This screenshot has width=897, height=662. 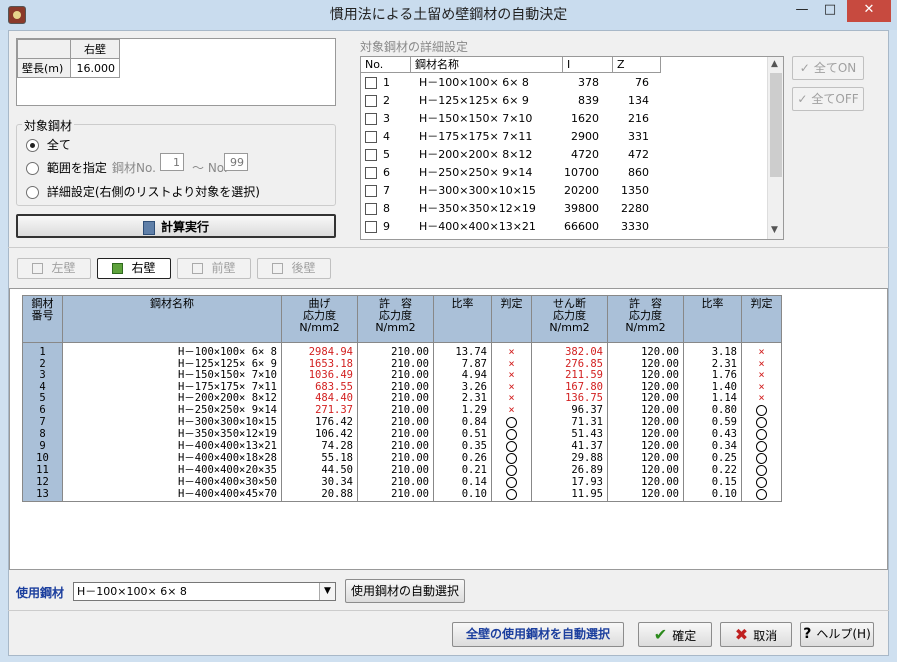 What do you see at coordinates (712, 350) in the screenshot?
I see `cell-ratio-shear: 3.18` at bounding box center [712, 350].